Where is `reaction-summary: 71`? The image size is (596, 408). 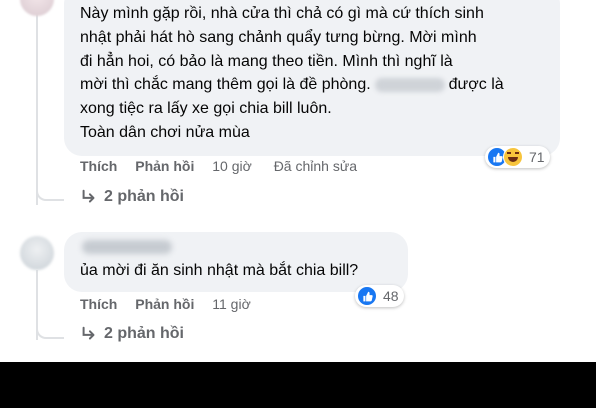 reaction-summary: 71 is located at coordinates (517, 157).